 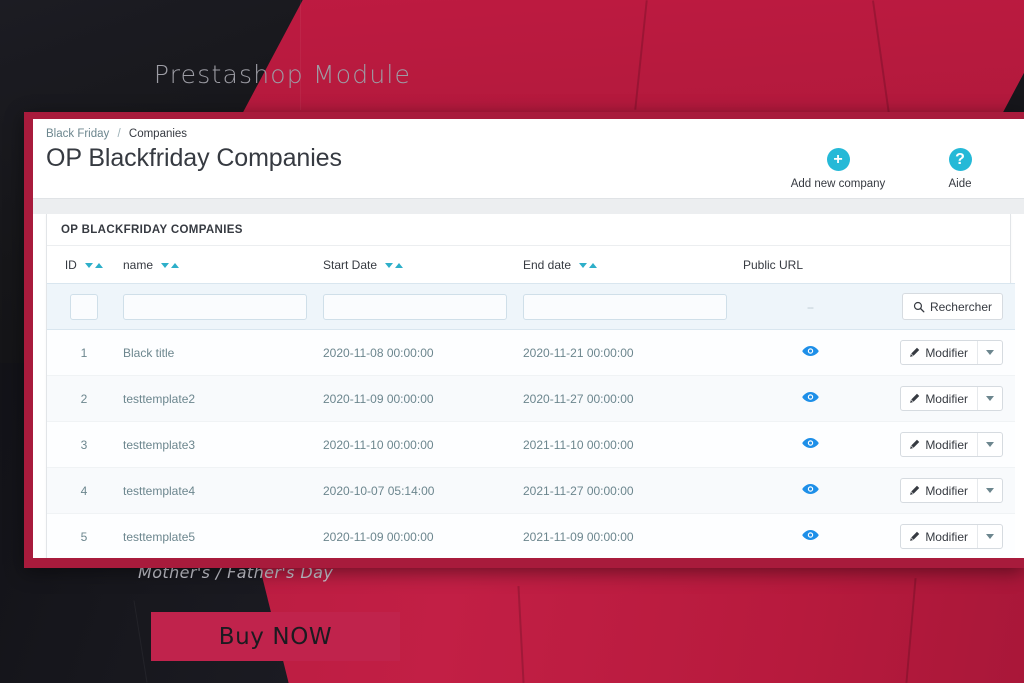 I want to click on filter-row: -- Rechercher, so click(x=531, y=306).